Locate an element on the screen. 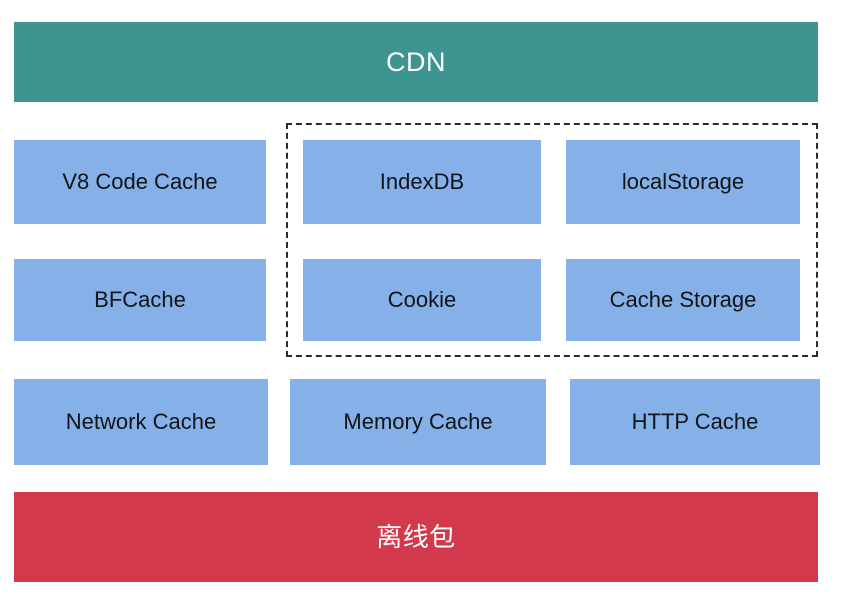 The image size is (842, 606). cell-label: Cache Storage is located at coordinates (683, 299).